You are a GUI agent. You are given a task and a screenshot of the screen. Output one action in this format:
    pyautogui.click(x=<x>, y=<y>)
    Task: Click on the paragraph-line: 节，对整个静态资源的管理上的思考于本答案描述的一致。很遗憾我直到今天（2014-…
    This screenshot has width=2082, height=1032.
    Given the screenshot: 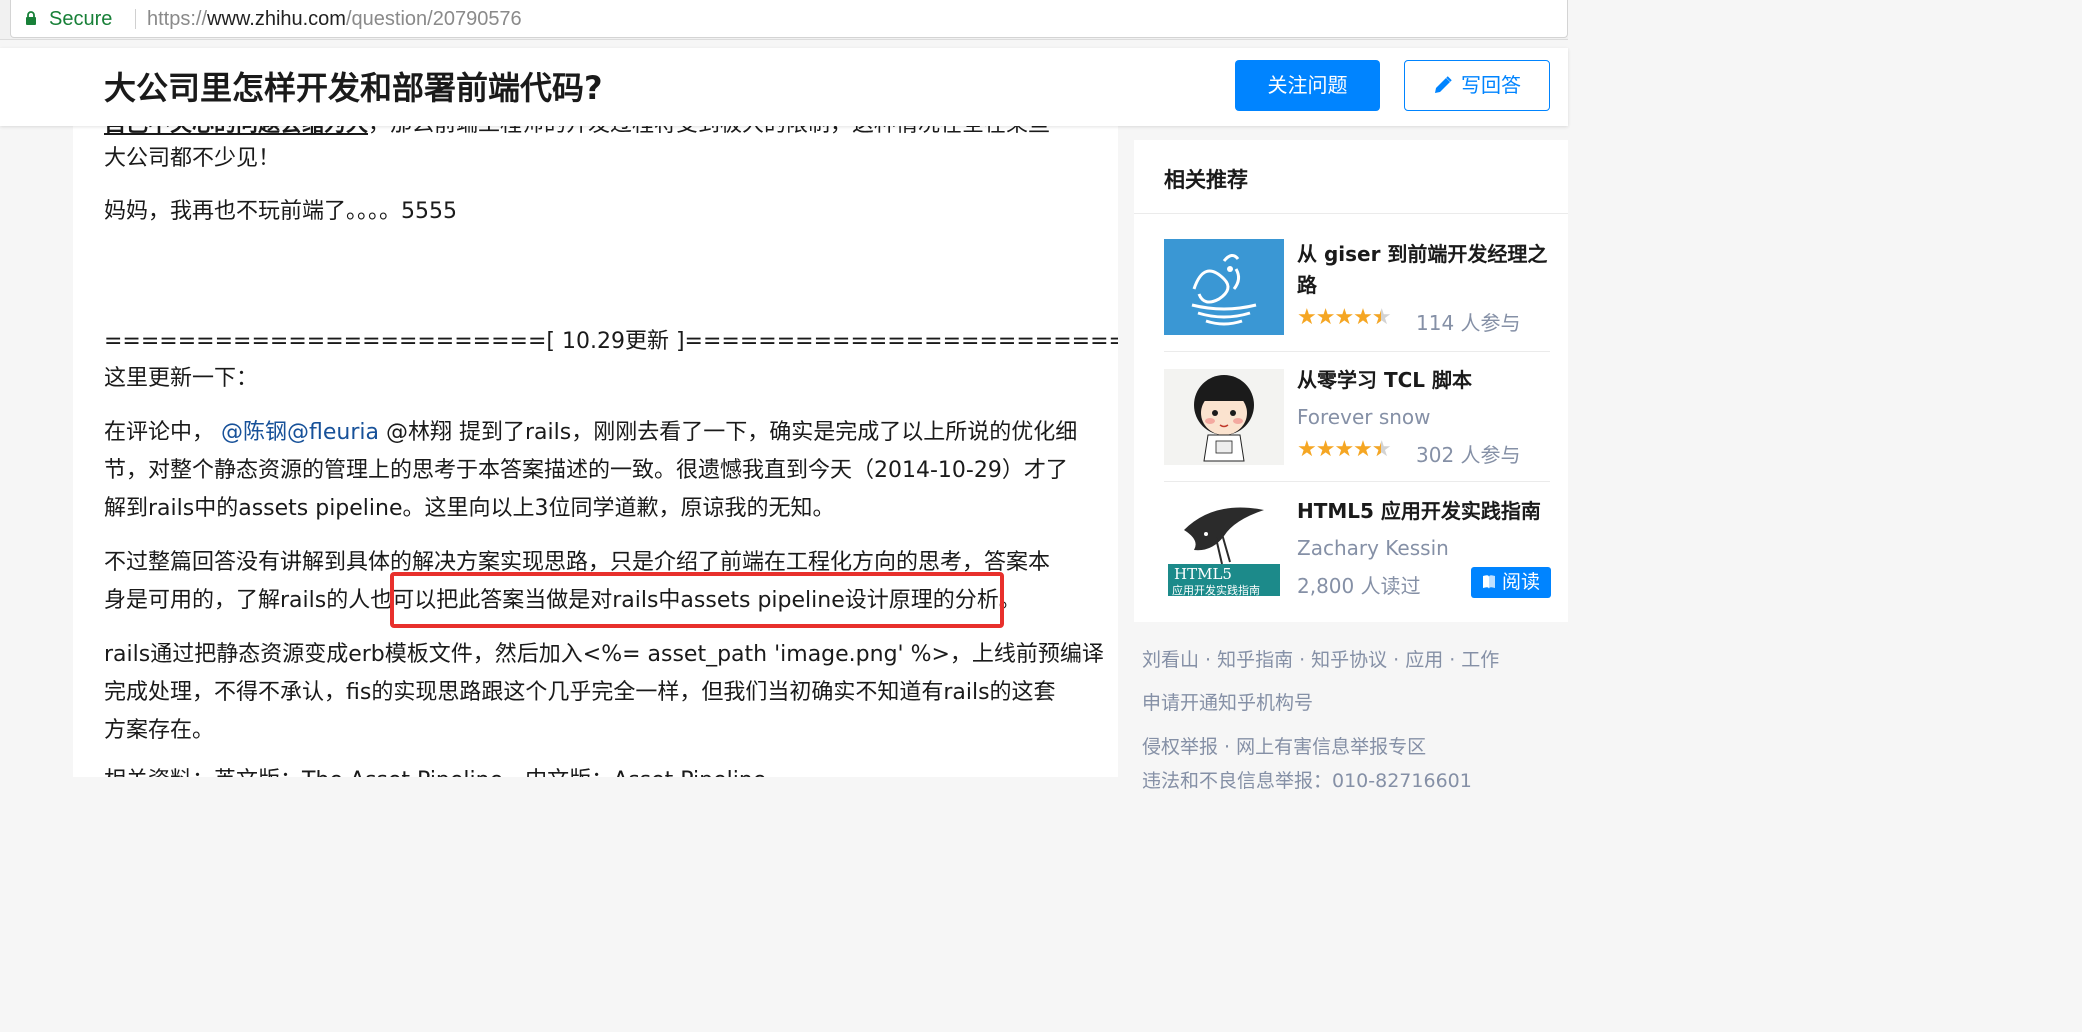 What is the action you would take?
    pyautogui.click(x=586, y=470)
    